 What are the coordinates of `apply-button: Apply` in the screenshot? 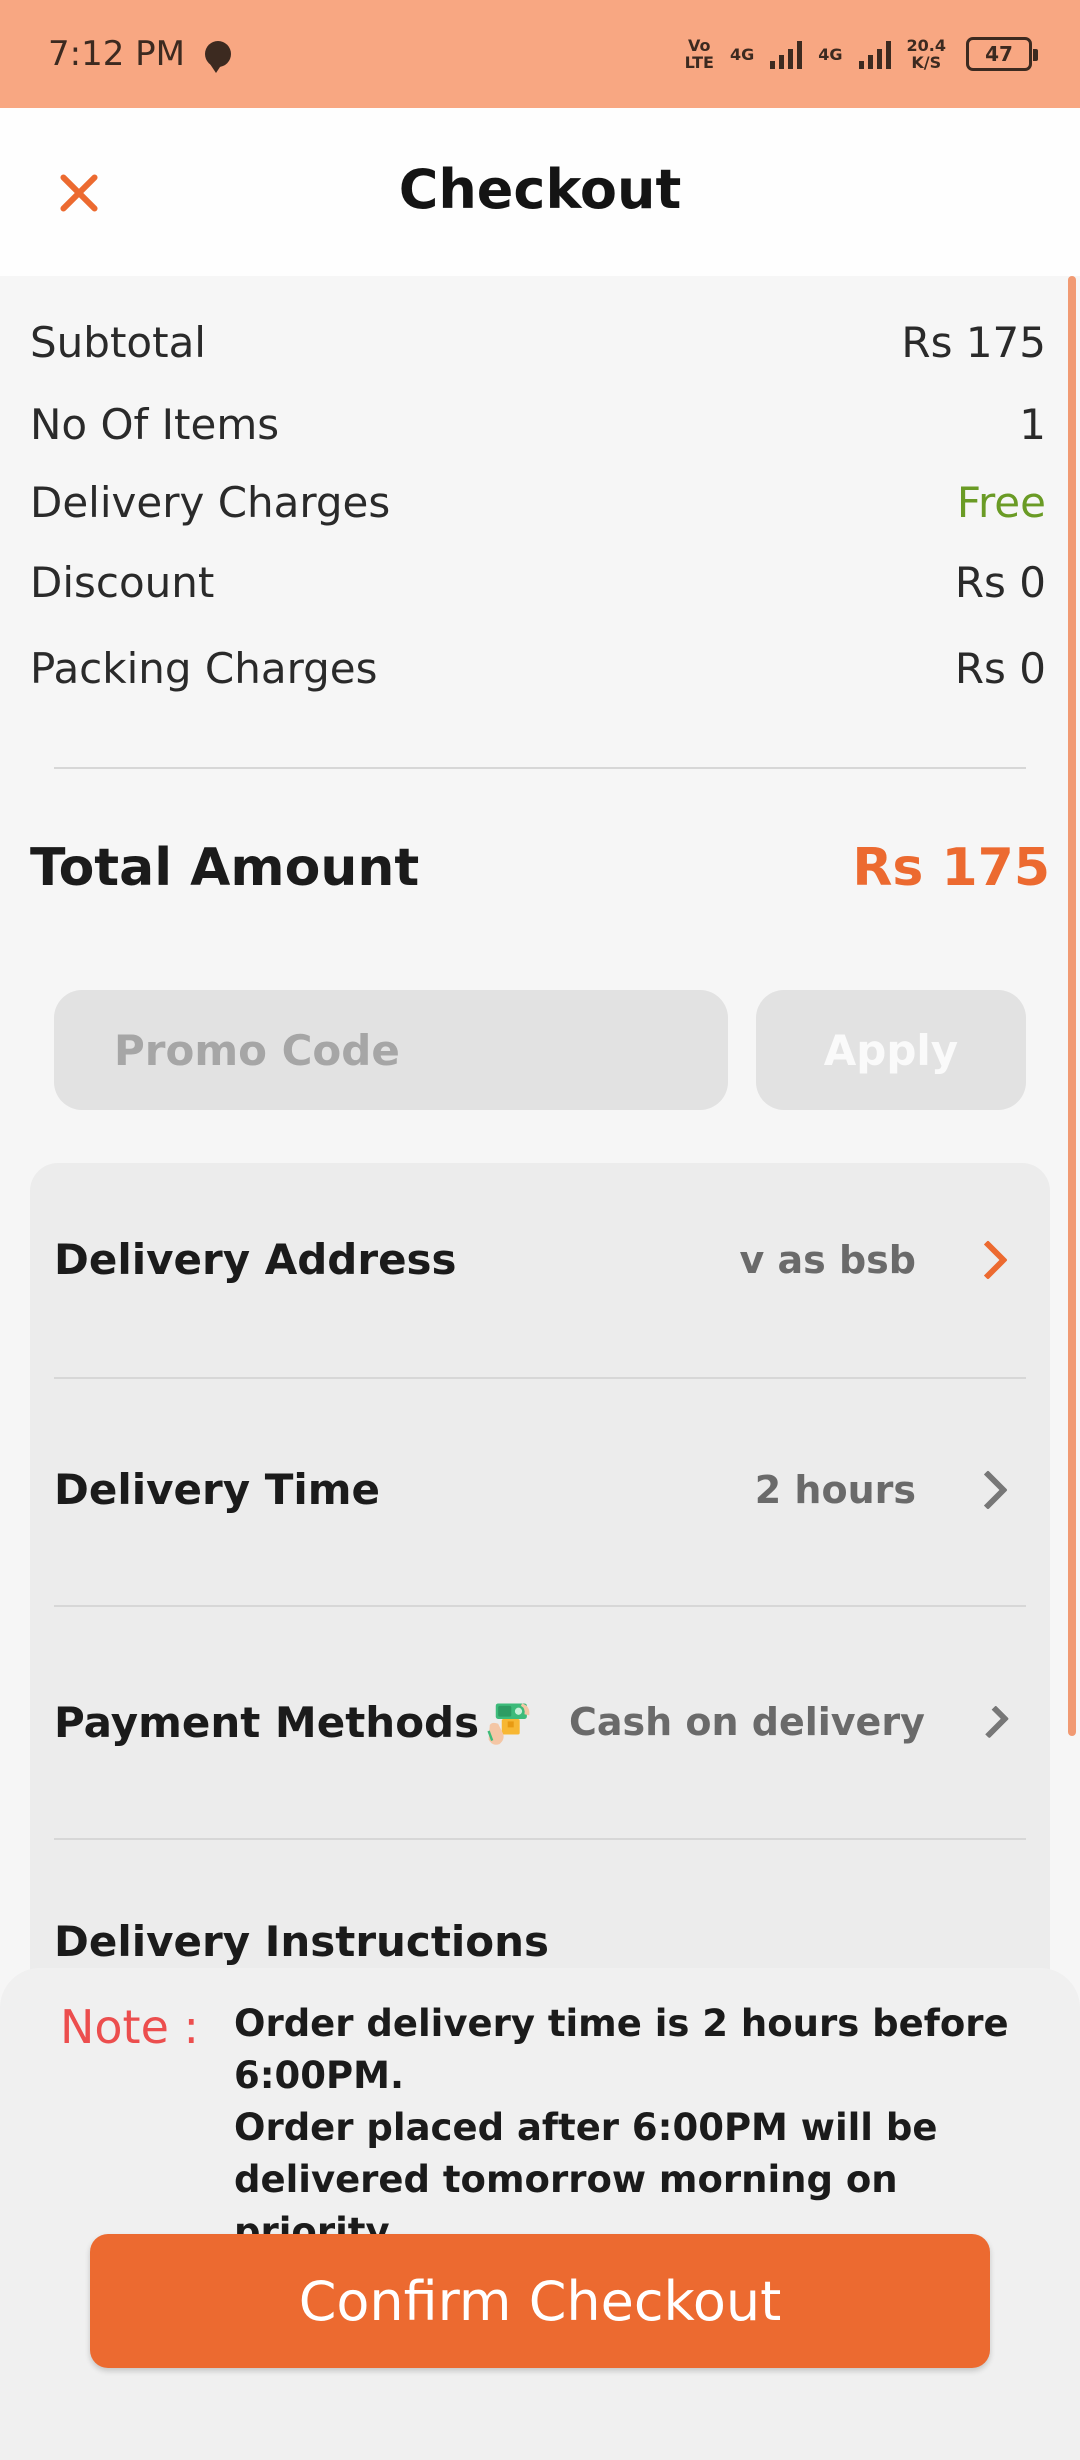 It's located at (891, 1050).